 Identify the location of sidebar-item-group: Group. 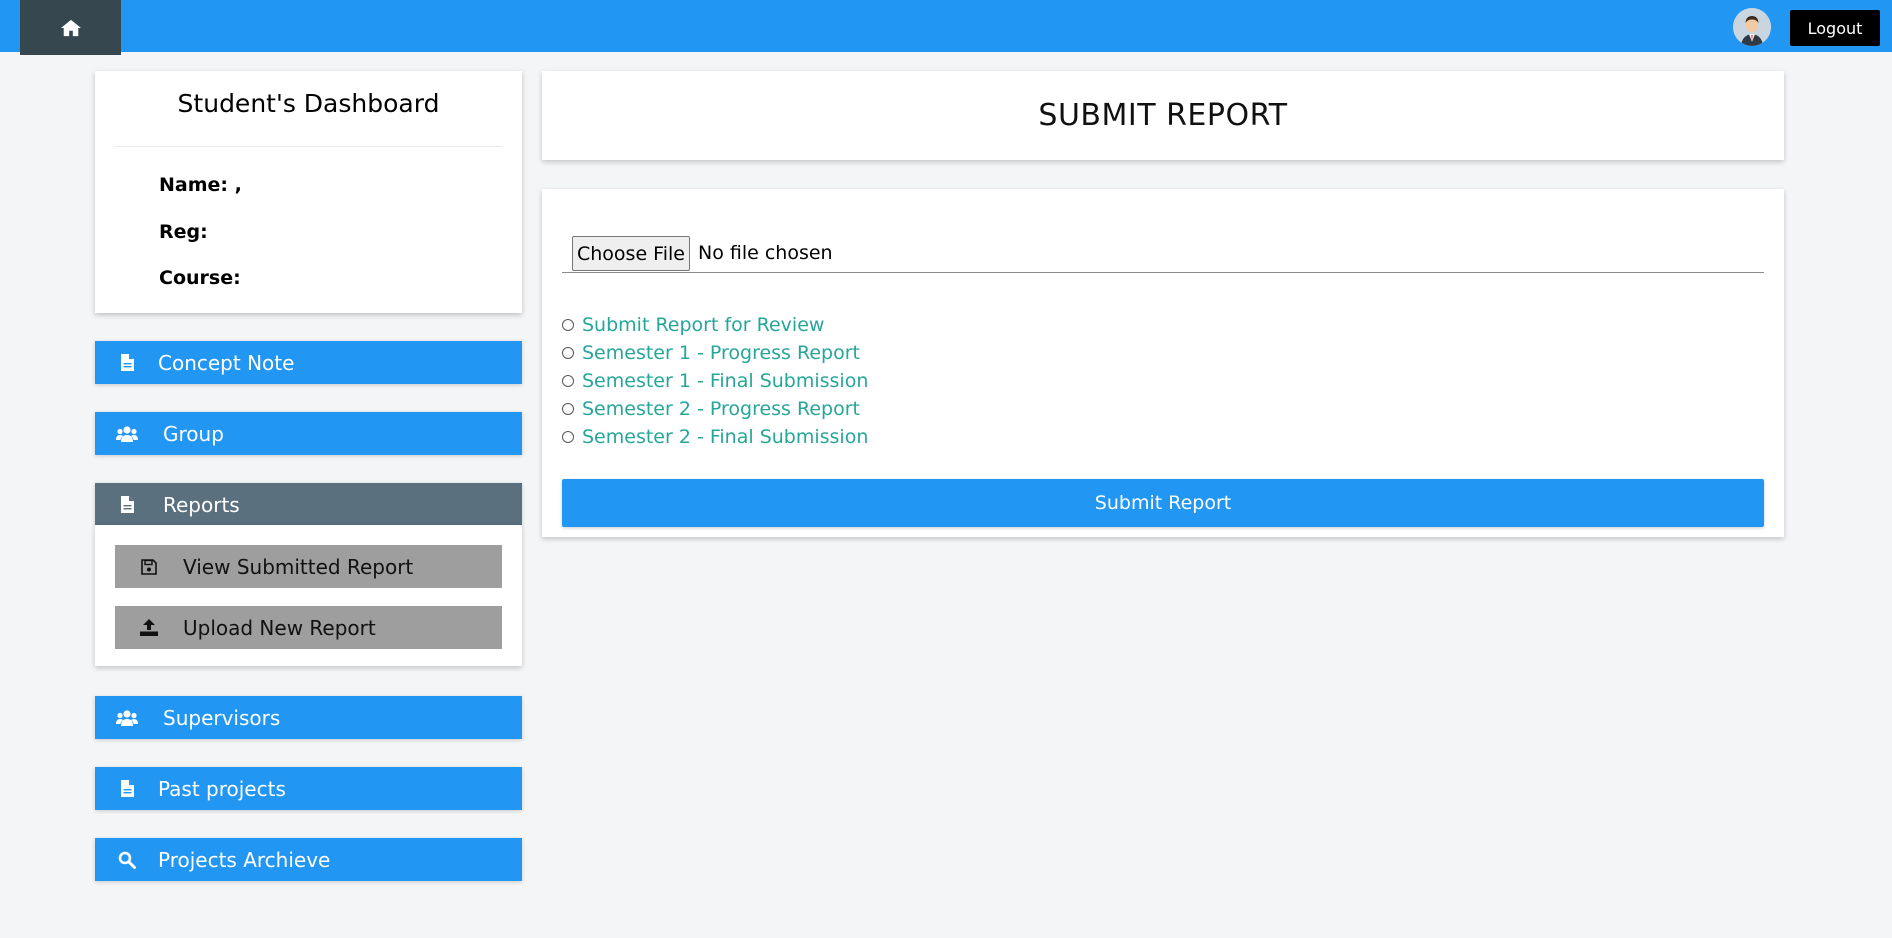
(308, 433).